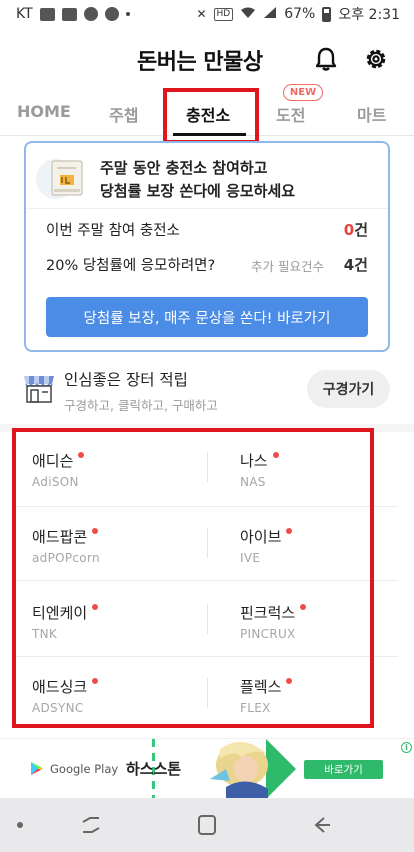  What do you see at coordinates (303, 92) in the screenshot?
I see `new-badge: NEW` at bounding box center [303, 92].